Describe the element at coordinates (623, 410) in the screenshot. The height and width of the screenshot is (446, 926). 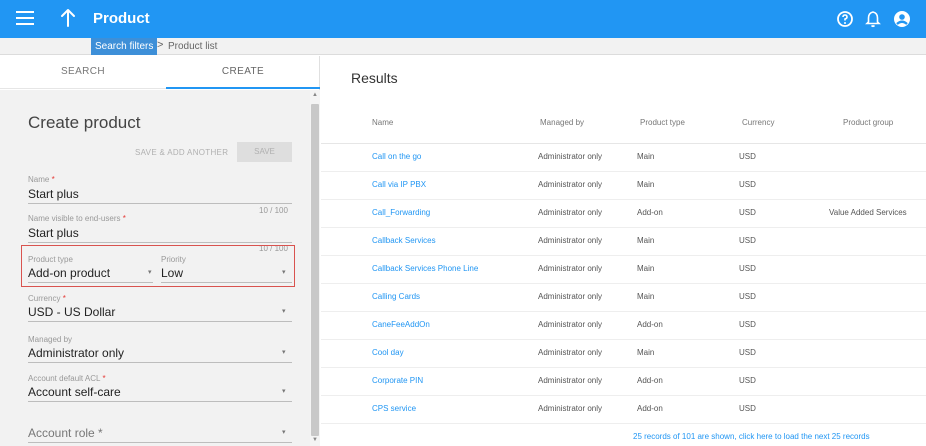
I see `table-row: CPS service Administrator only Add-on USD` at that location.